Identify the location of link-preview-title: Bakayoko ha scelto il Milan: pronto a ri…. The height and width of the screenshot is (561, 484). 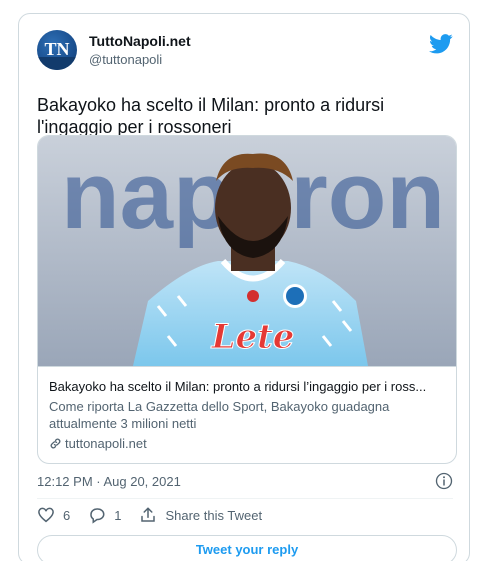
(238, 386).